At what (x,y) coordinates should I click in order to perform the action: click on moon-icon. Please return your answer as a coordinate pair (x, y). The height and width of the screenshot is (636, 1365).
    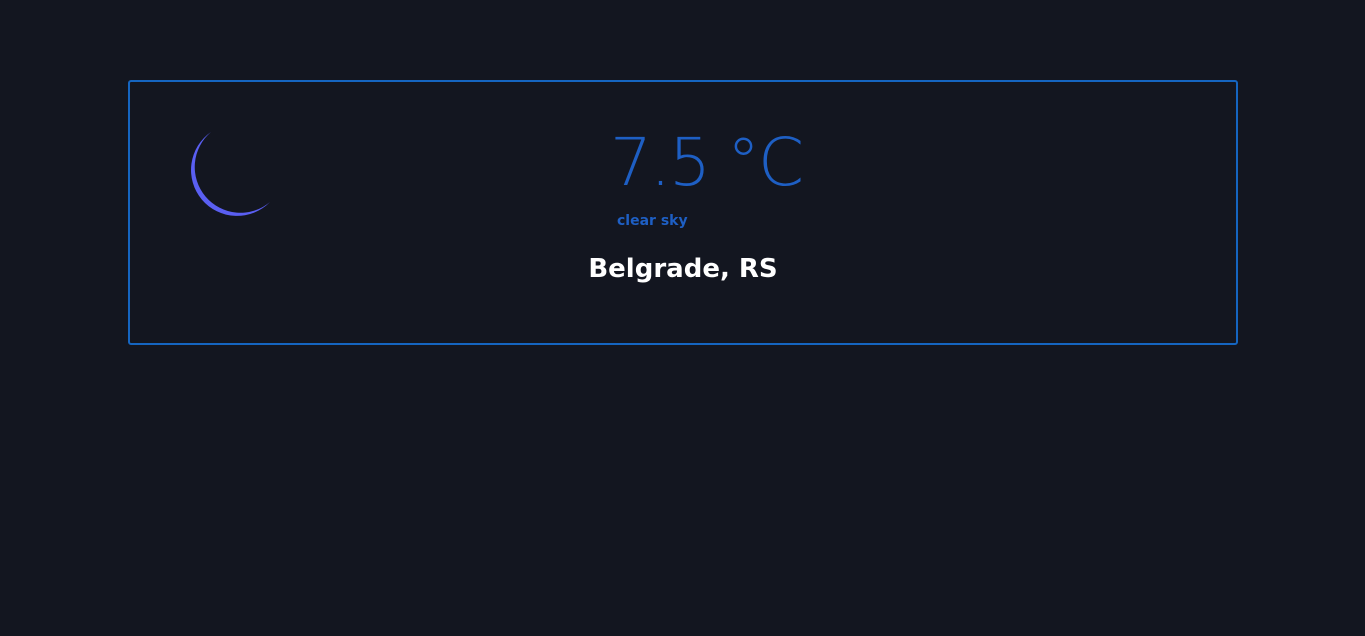
    Looking at the image, I should click on (228, 177).